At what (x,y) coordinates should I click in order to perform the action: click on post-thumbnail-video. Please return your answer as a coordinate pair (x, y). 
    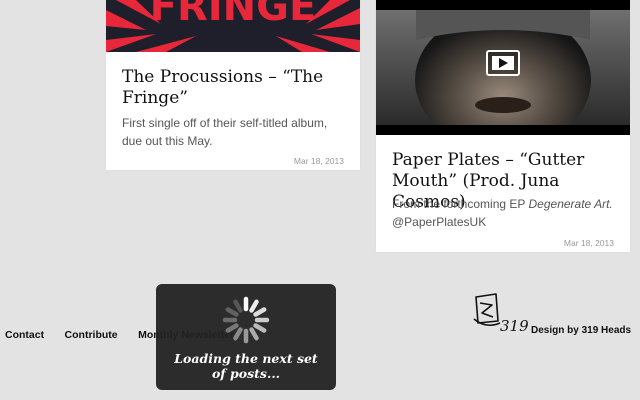
    Looking at the image, I should click on (503, 67).